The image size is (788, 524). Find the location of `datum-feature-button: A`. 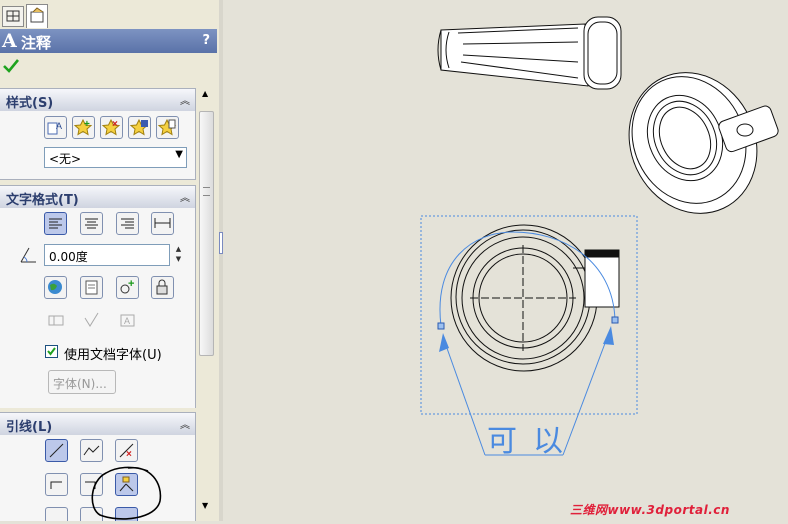

datum-feature-button: A is located at coordinates (127, 321).